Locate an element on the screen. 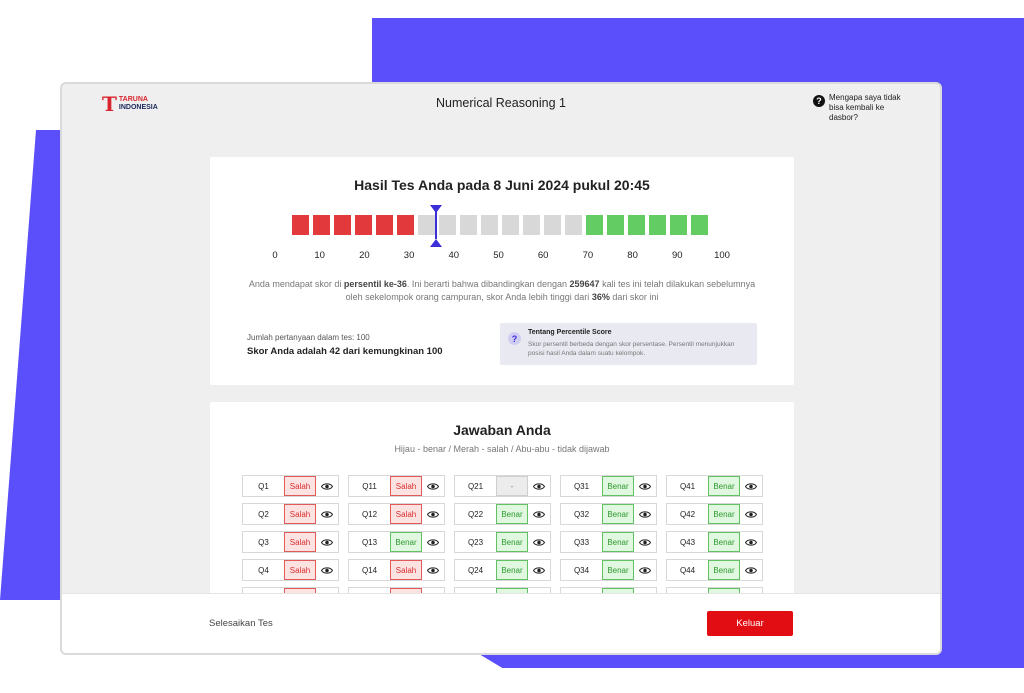 The width and height of the screenshot is (1024, 693). question-label: Q43 is located at coordinates (687, 542).